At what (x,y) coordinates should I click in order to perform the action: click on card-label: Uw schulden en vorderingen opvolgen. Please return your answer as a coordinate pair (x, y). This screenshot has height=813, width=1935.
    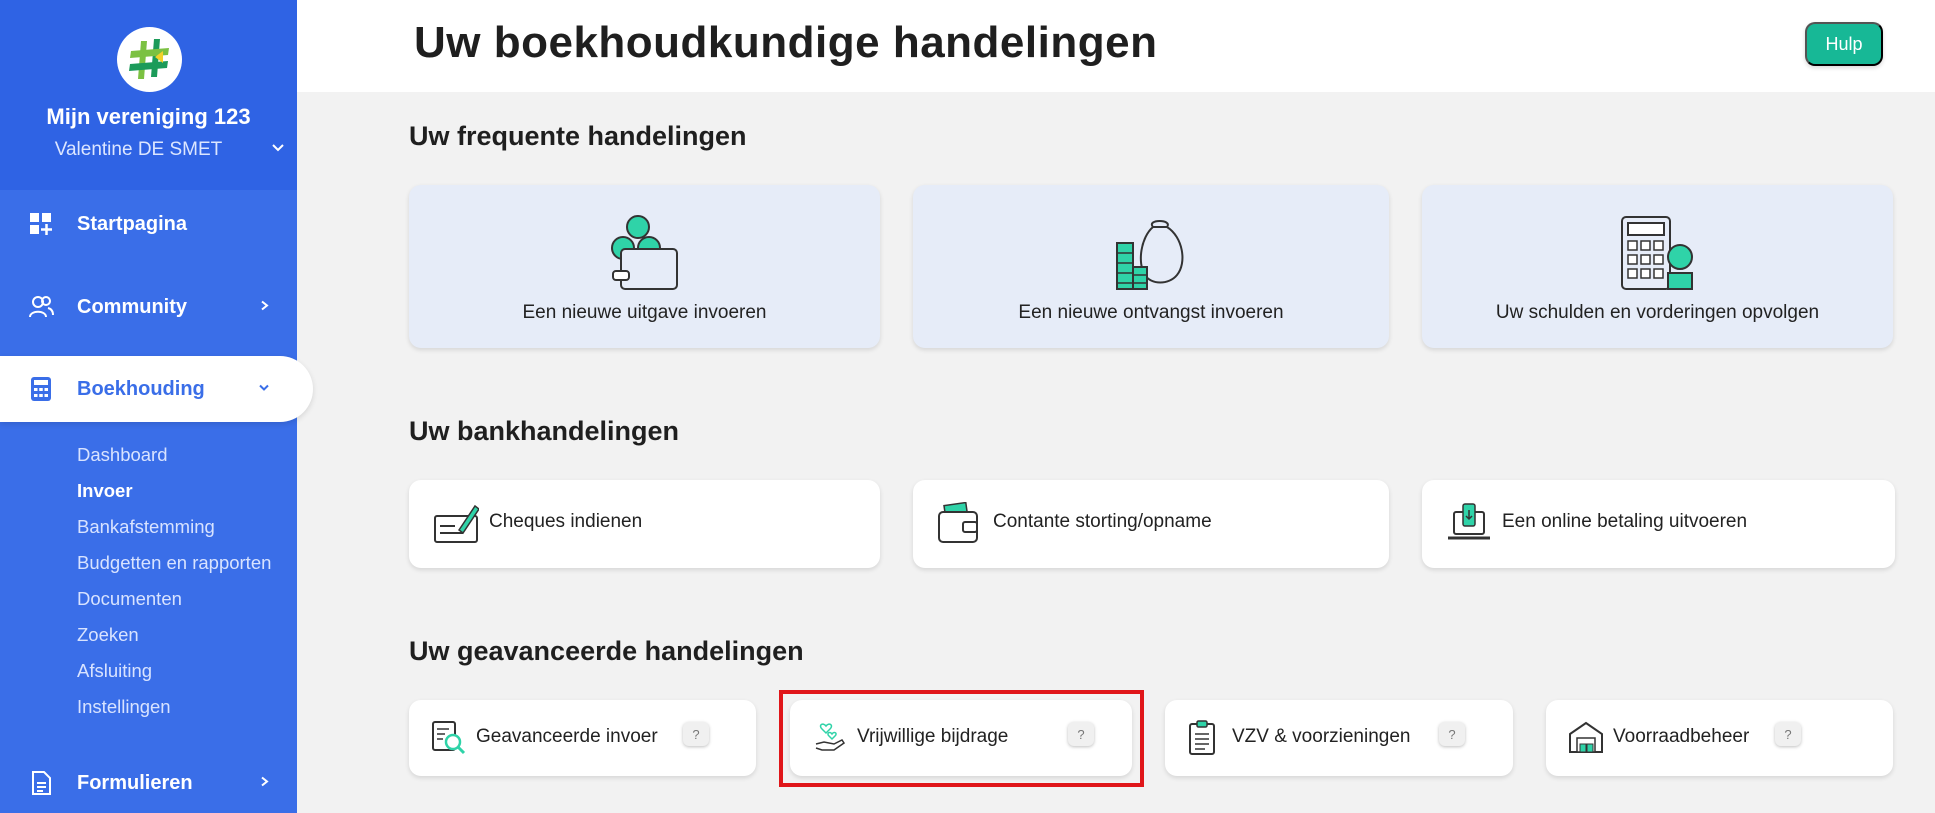
    Looking at the image, I should click on (1657, 312).